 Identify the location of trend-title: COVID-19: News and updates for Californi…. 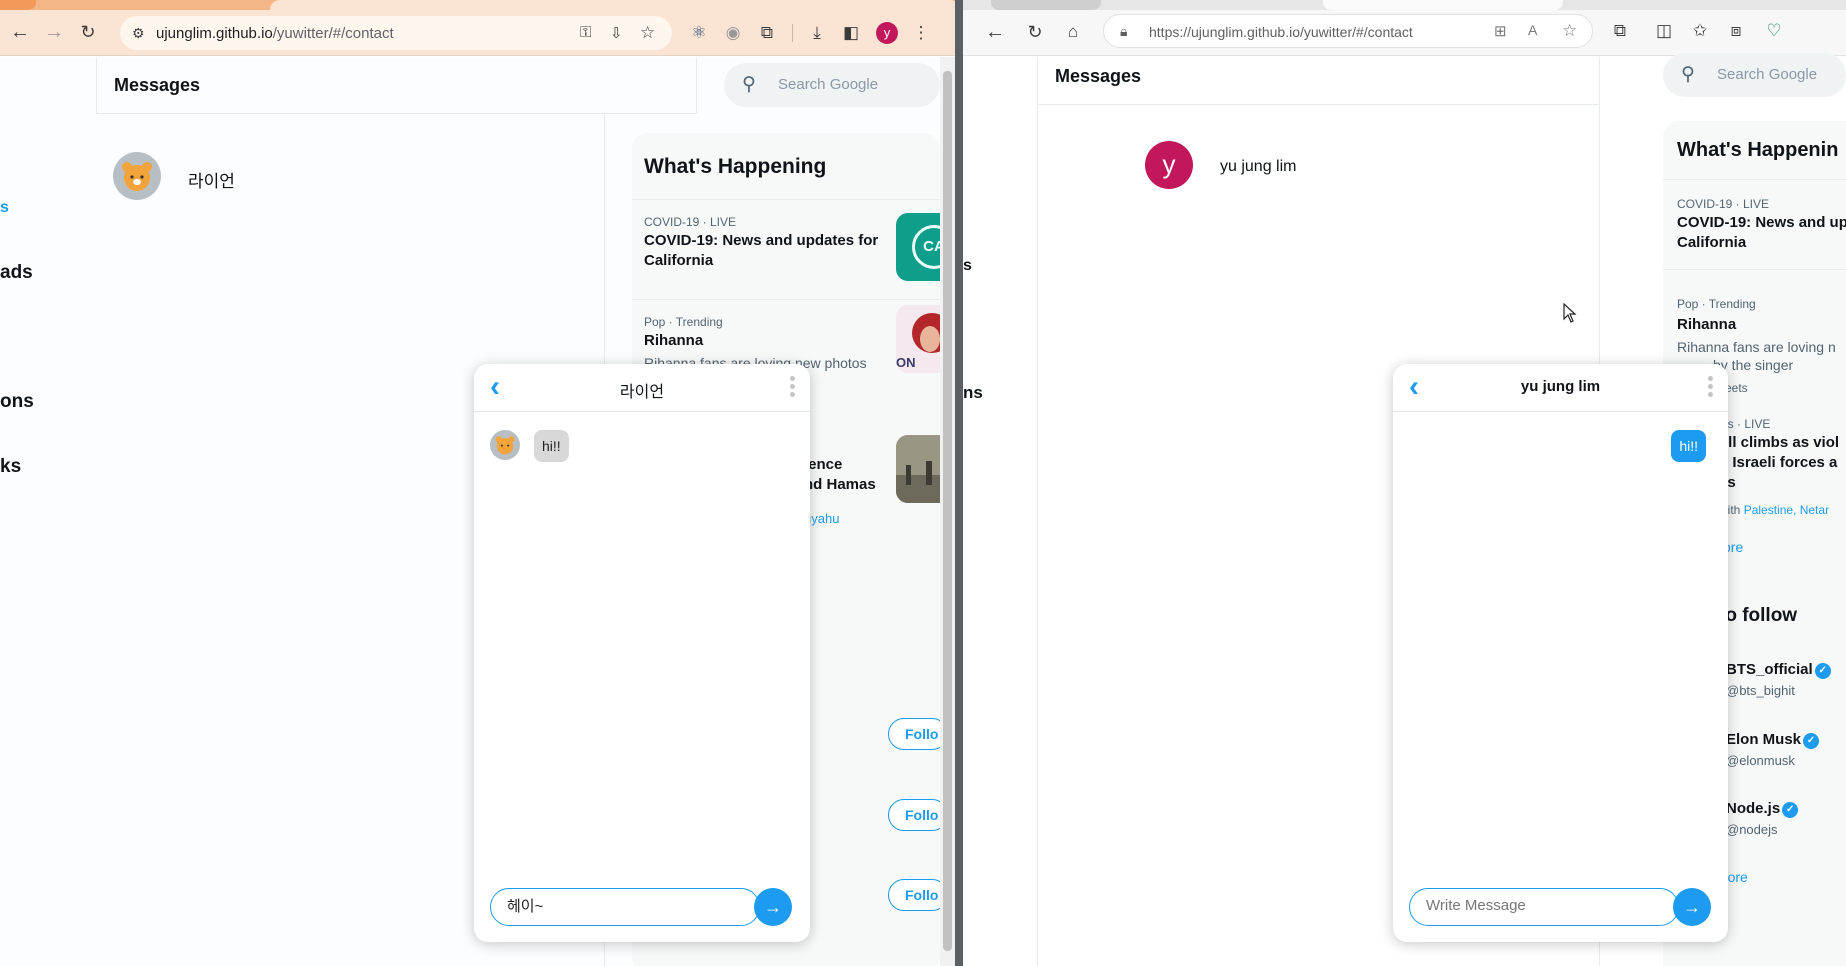
(764, 251).